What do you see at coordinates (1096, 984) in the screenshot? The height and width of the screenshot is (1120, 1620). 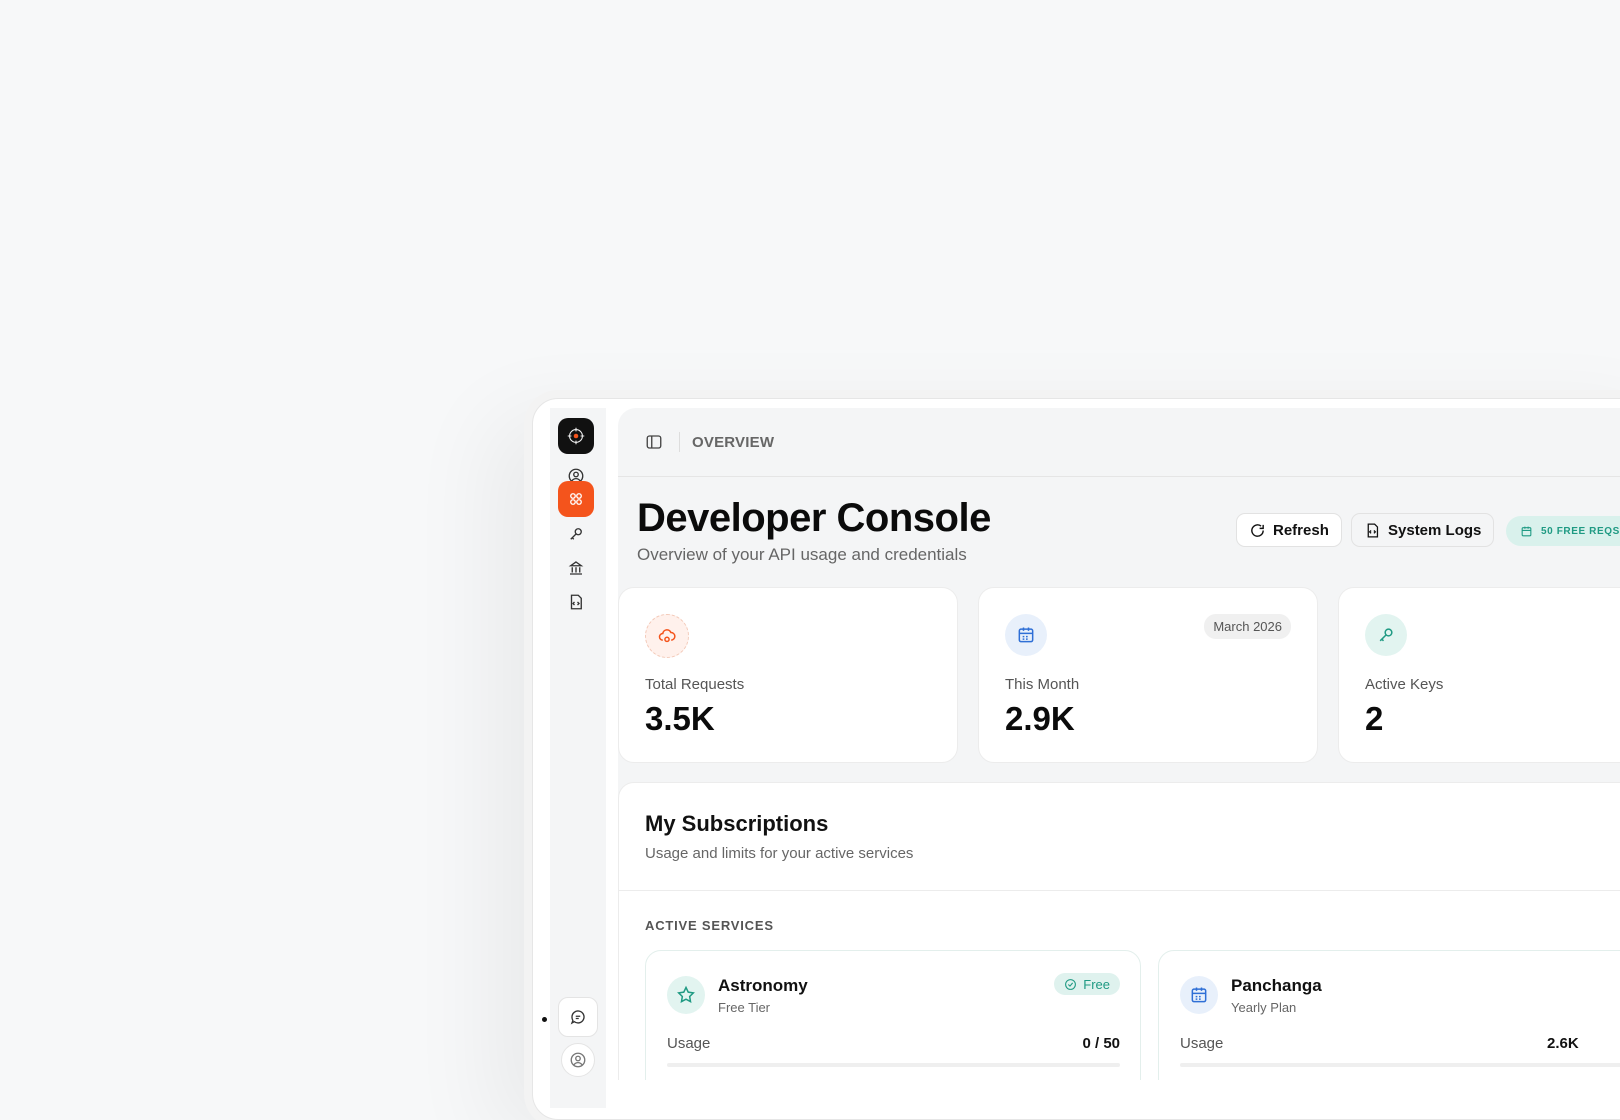 I see `plan-status-label: Free` at bounding box center [1096, 984].